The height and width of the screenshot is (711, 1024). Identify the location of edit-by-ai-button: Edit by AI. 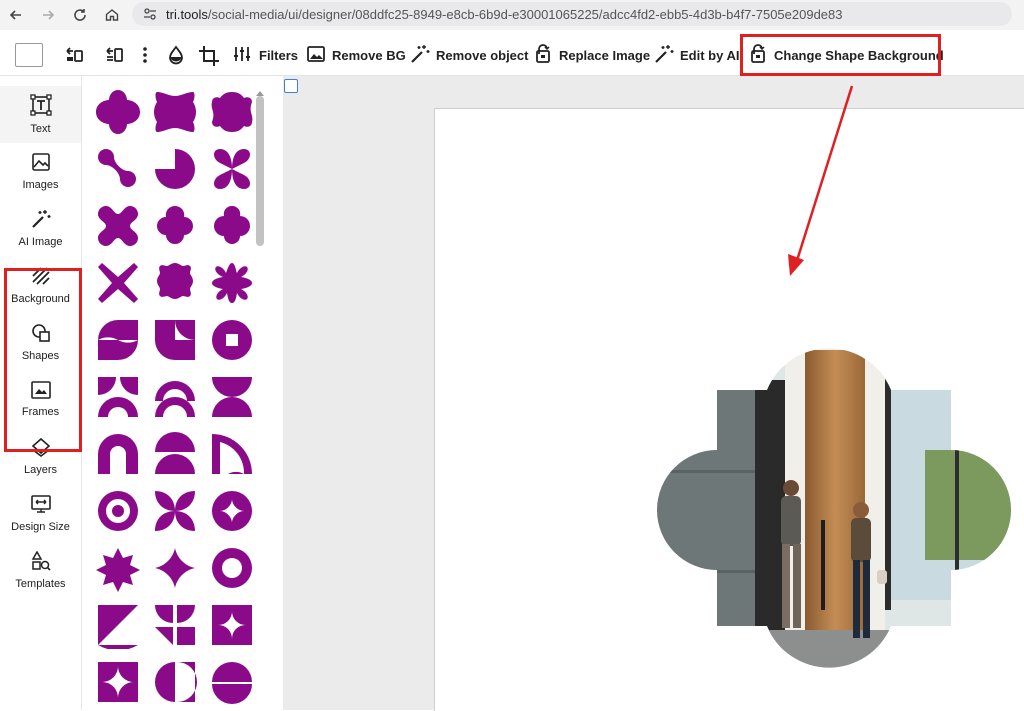
(696, 55).